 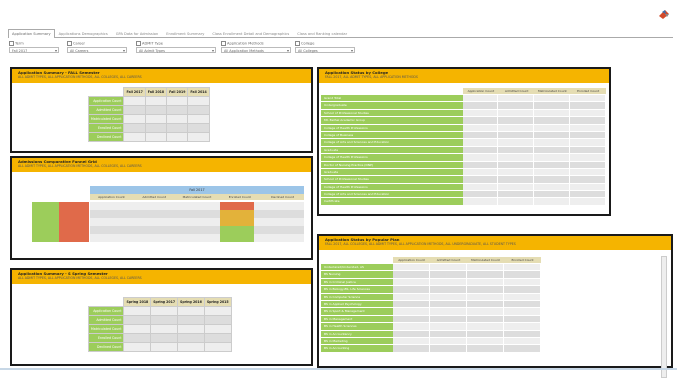 I want to click on col-header: Matriculated Count, so click(x=197, y=197).